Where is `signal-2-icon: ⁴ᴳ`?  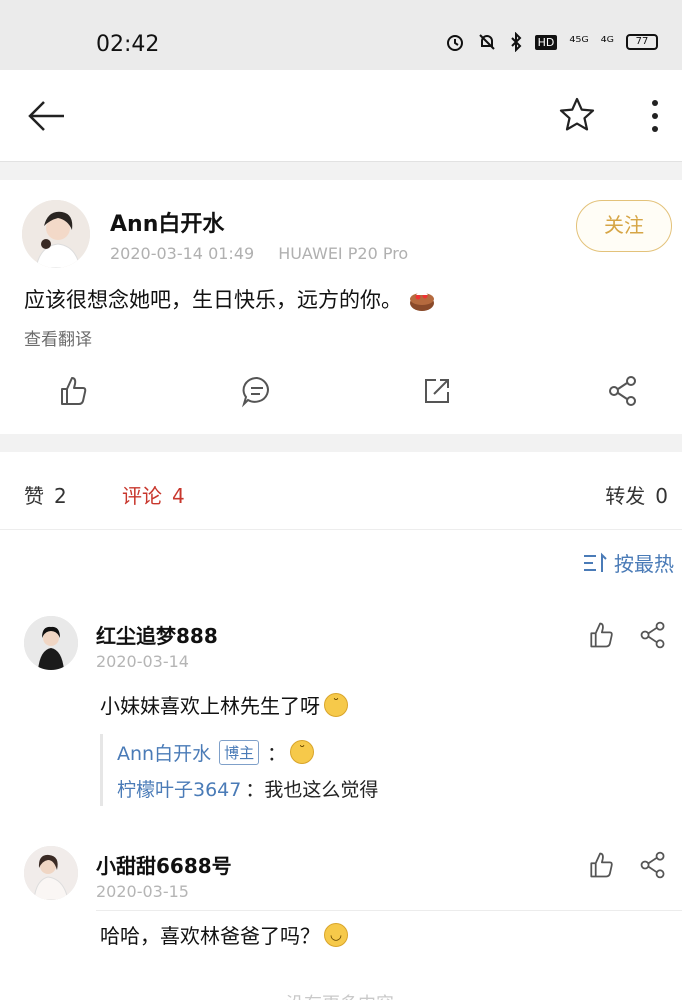 signal-2-icon: ⁴ᴳ is located at coordinates (607, 42).